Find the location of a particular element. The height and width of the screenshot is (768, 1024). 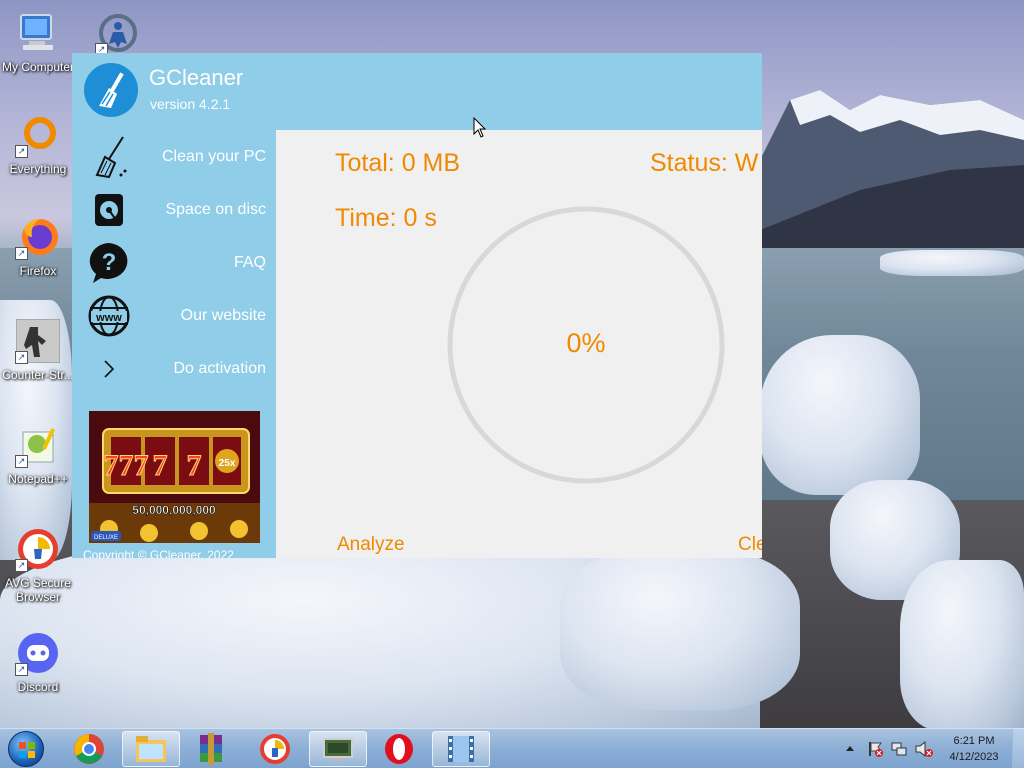

clock-time: 6:21 PM is located at coordinates (974, 741).